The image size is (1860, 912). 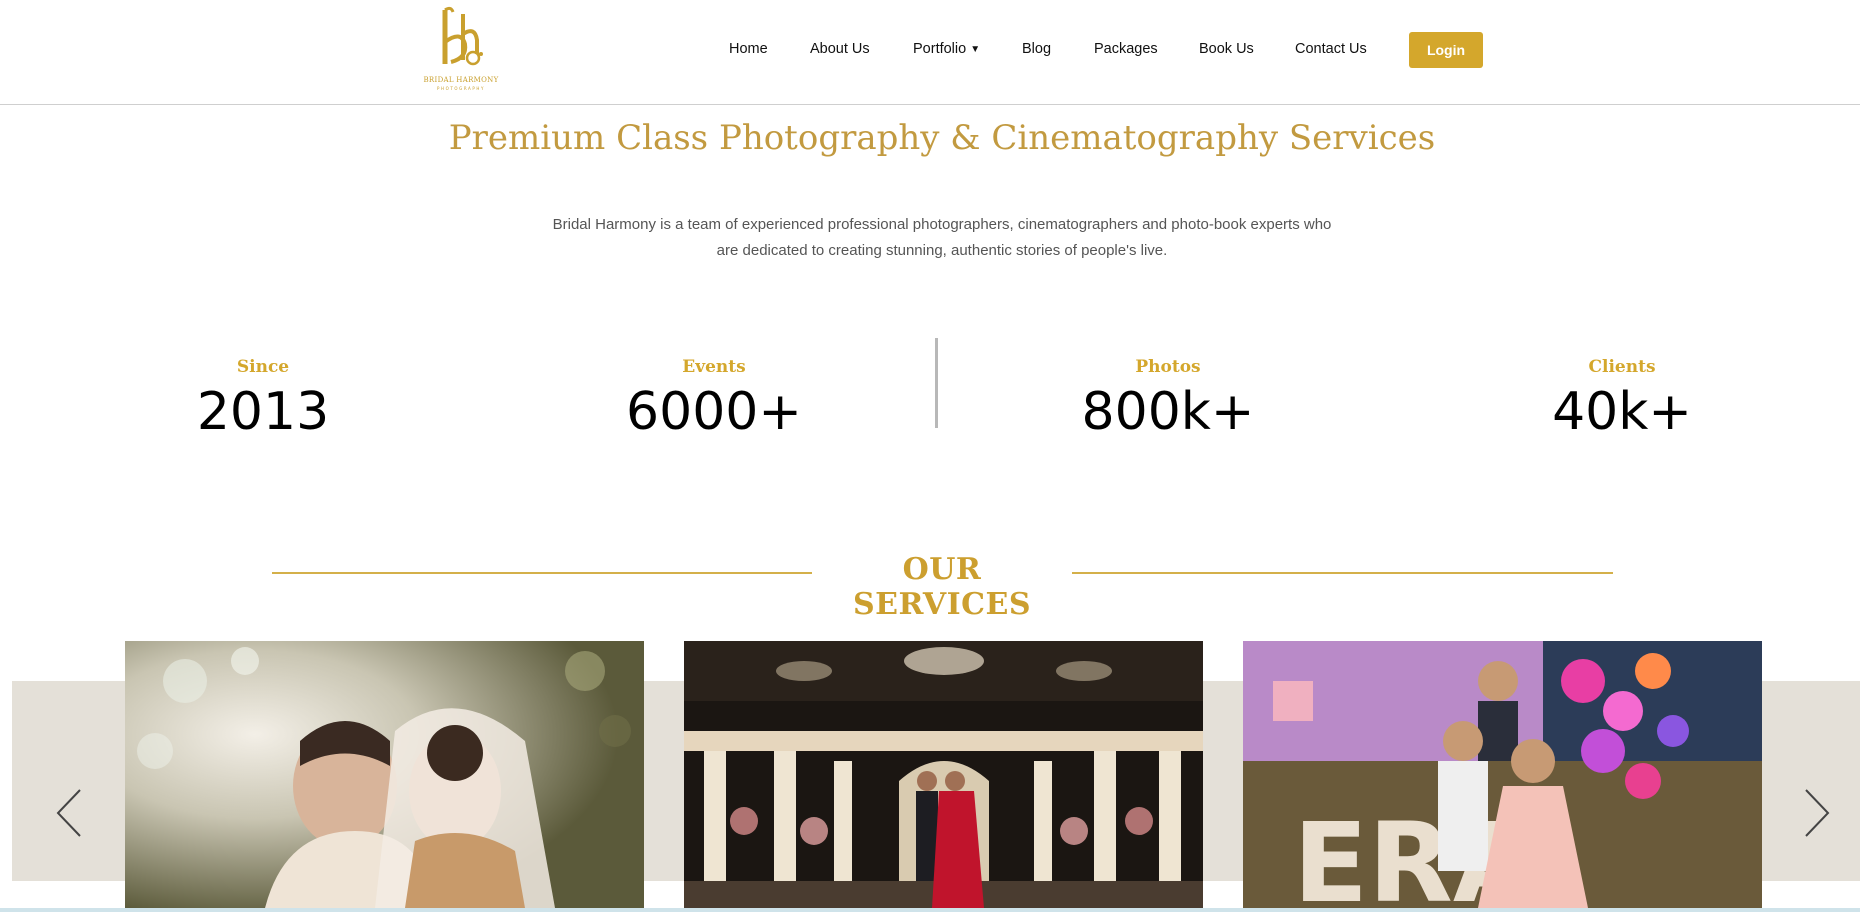 I want to click on stat-events: Events 6000+, so click(x=714, y=399).